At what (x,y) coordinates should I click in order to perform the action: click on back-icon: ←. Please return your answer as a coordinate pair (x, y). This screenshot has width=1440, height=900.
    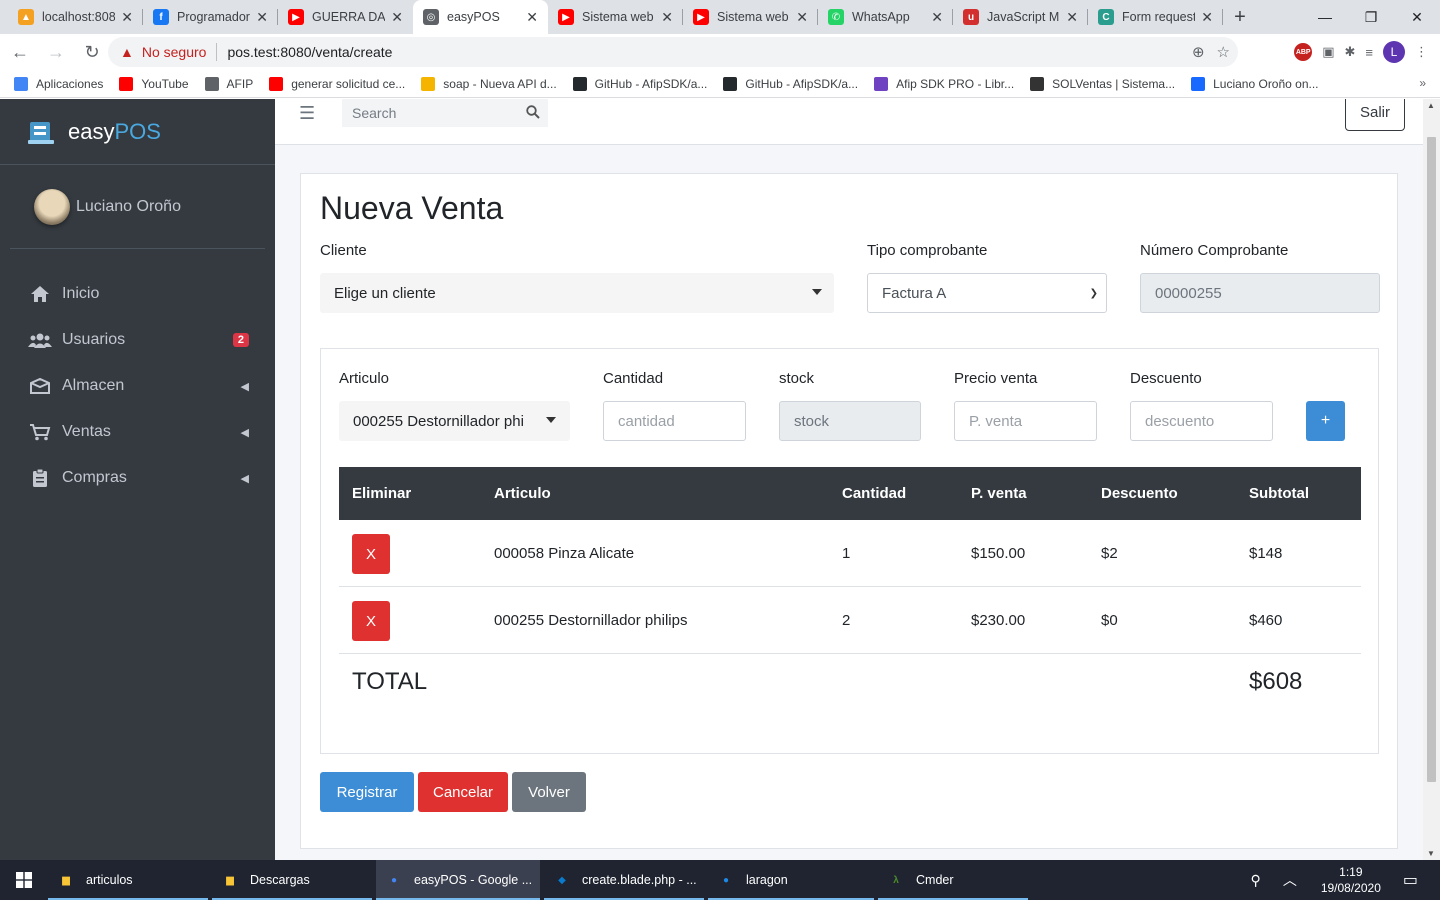
    Looking at the image, I should click on (20, 52).